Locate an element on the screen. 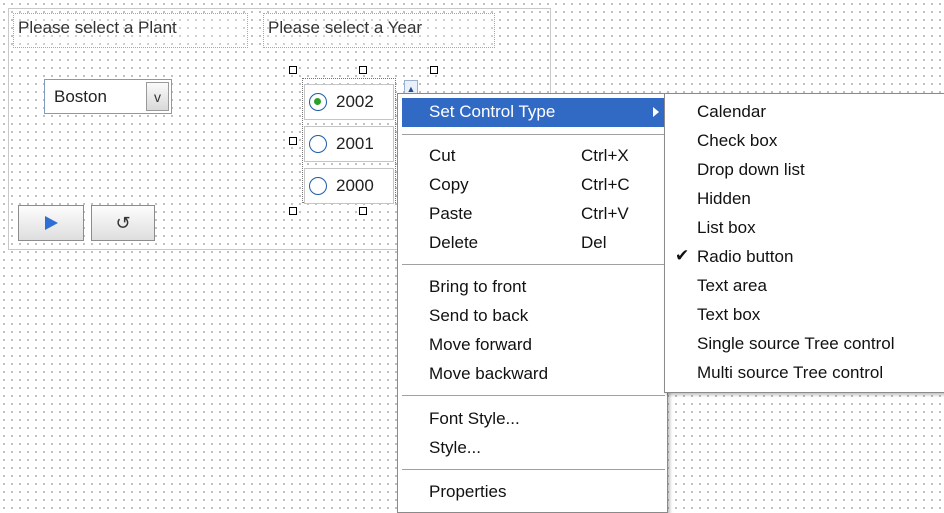  menu-item-shortcut: Ctrl+X is located at coordinates (605, 155).